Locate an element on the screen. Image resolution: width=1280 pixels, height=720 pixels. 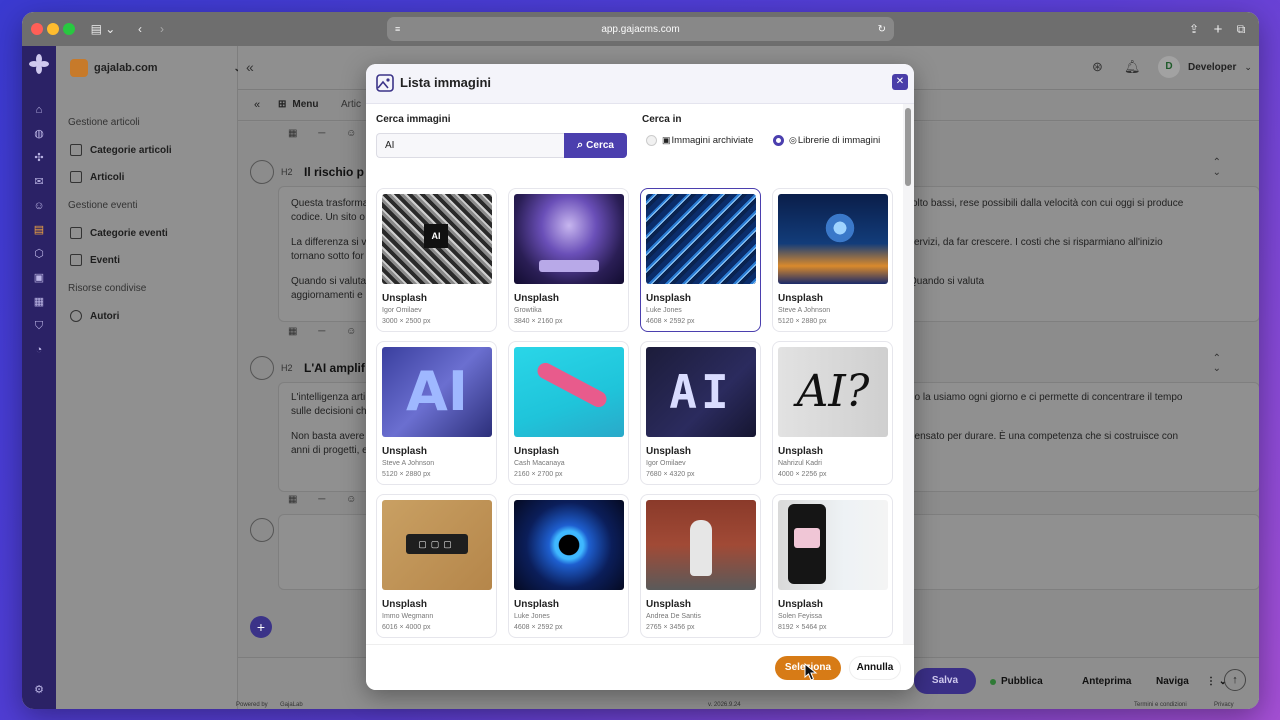
brand-text: GajaLab is located at coordinates (291, 705).